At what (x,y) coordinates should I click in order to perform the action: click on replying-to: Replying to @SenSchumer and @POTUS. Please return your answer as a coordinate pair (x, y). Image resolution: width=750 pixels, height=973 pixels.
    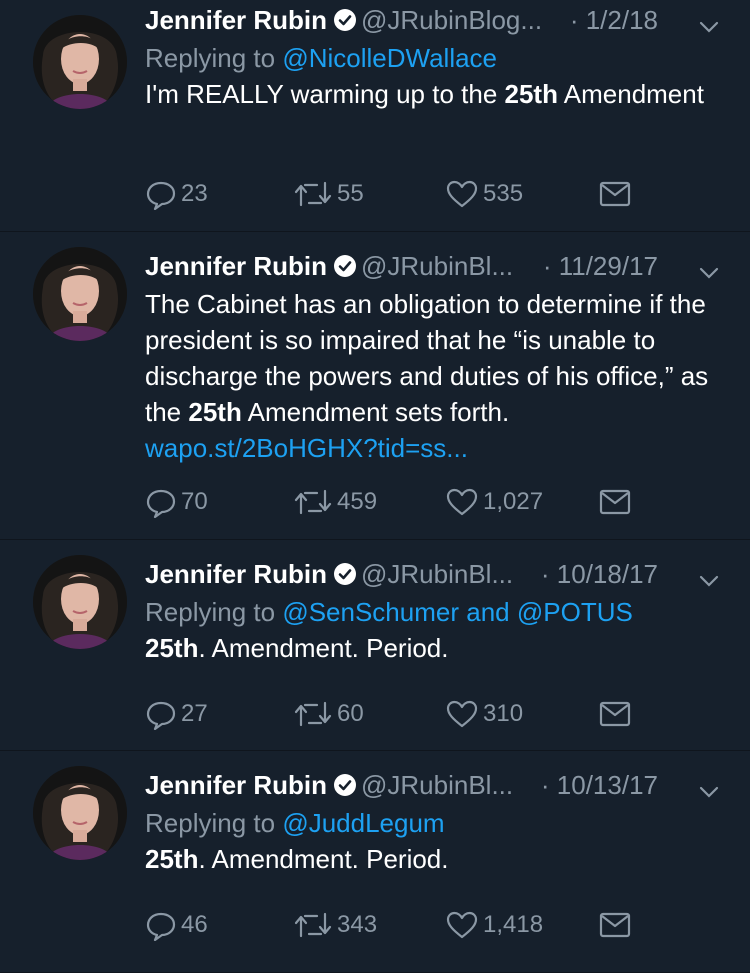
    Looking at the image, I should click on (432, 612).